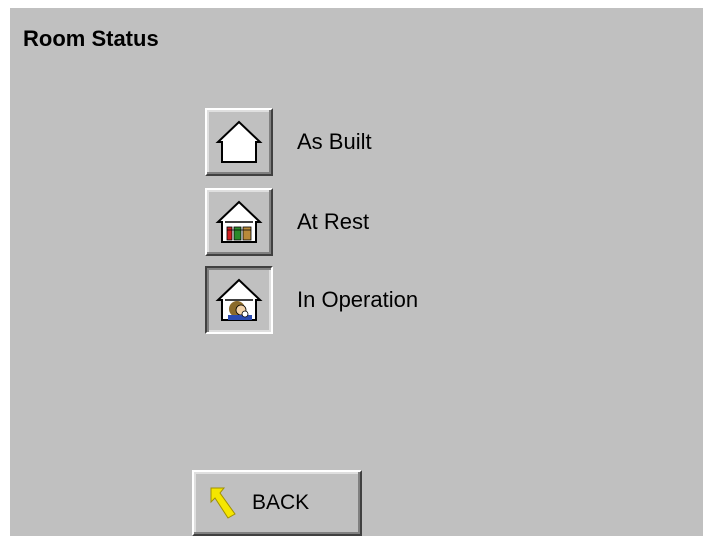 Image resolution: width=710 pixels, height=538 pixels. I want to click on at-rest-button, so click(239, 222).